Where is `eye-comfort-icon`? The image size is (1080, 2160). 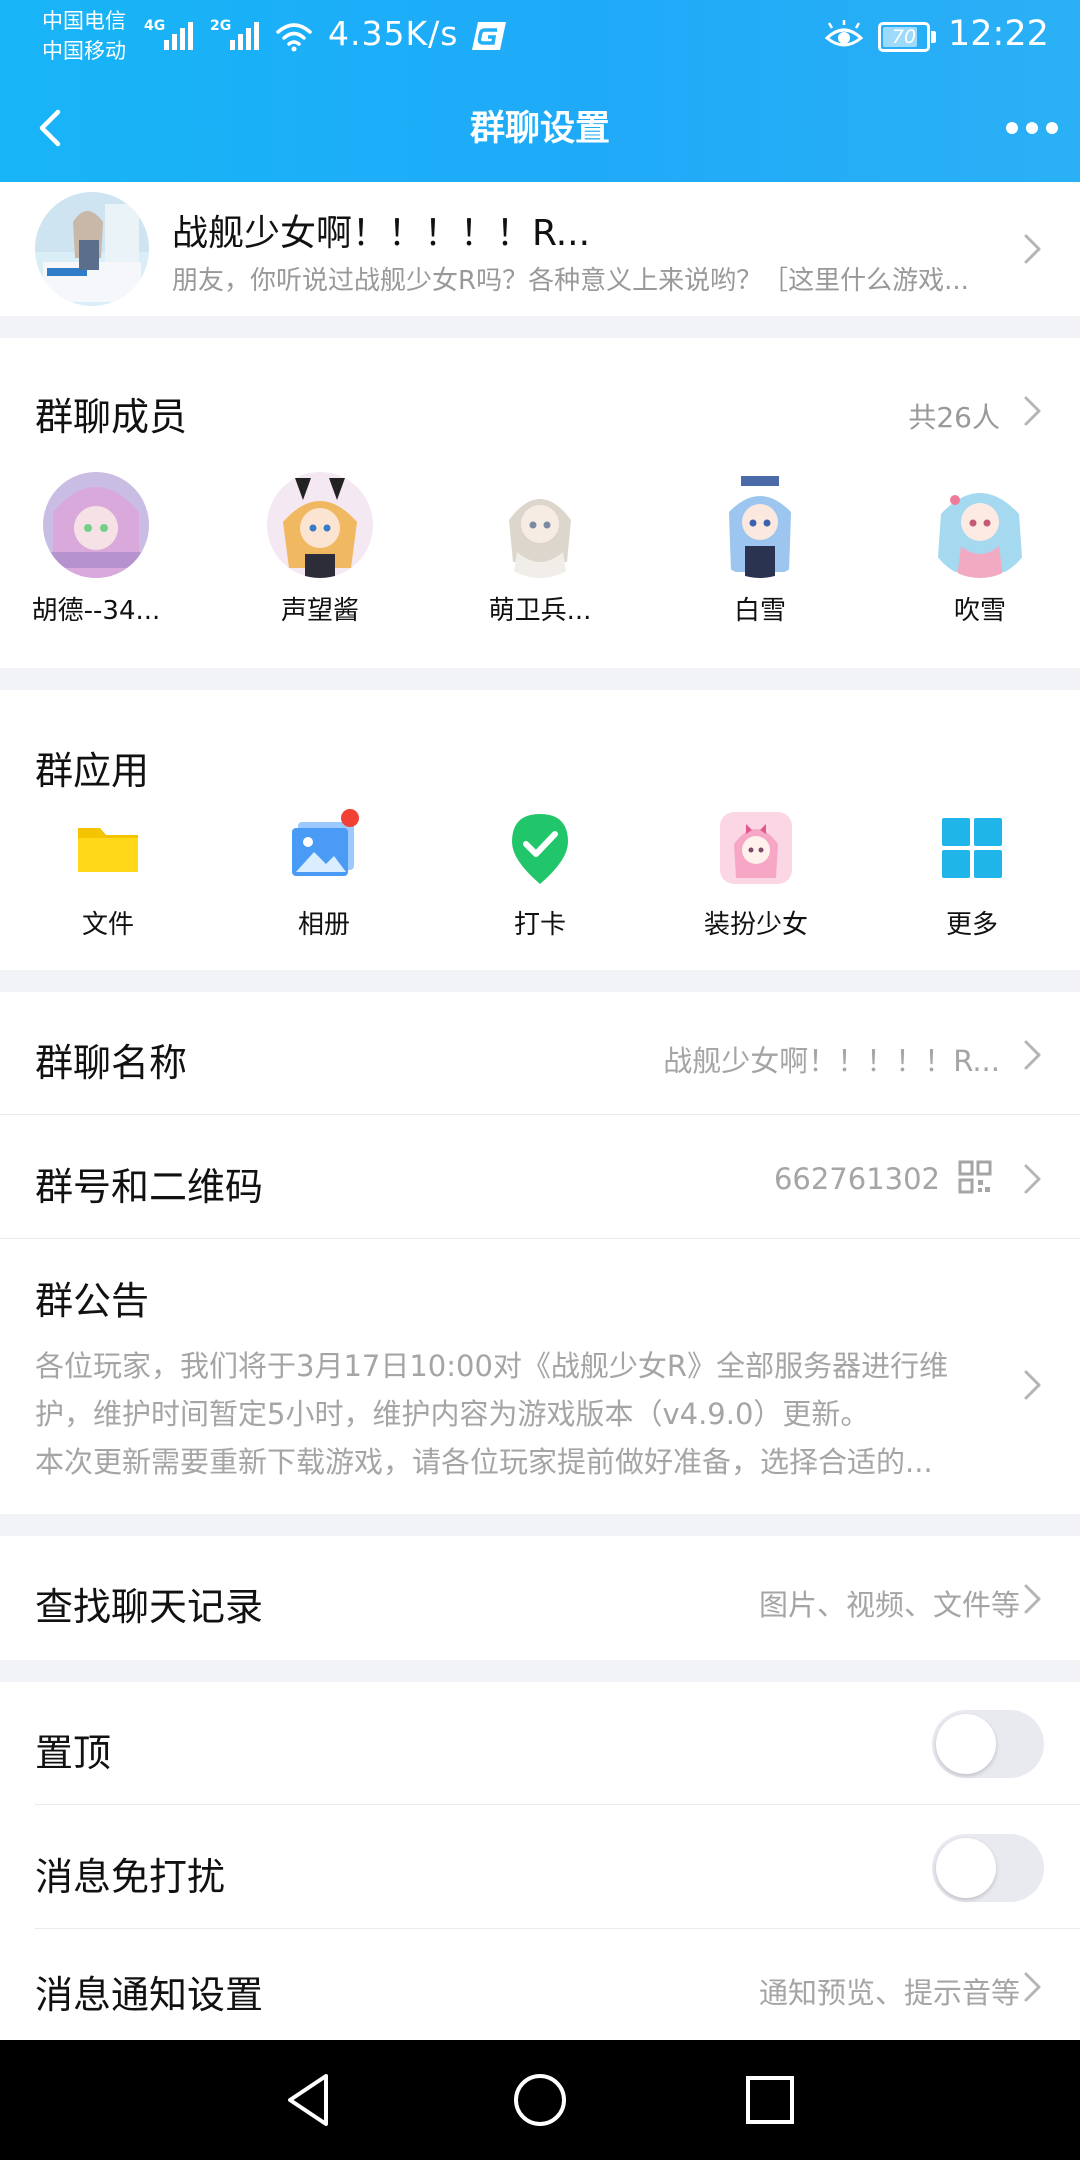 eye-comfort-icon is located at coordinates (844, 33).